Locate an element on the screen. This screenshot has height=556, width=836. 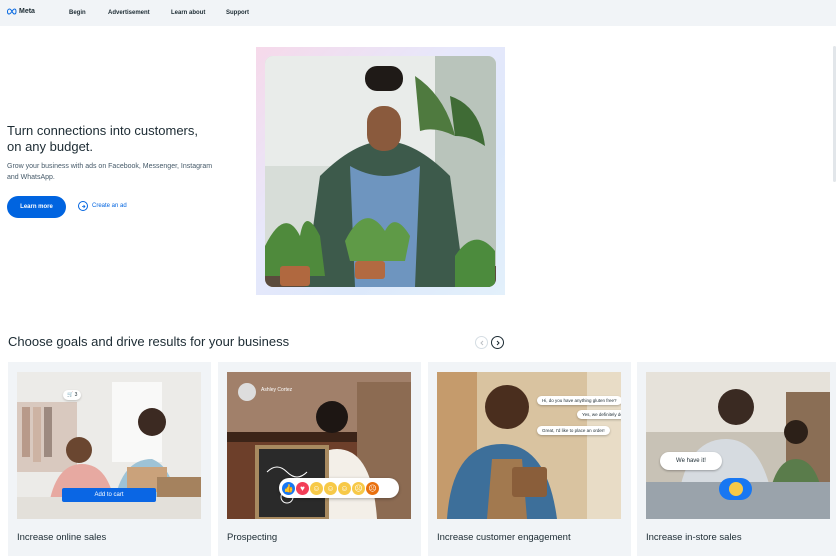
card-photo: Ashley Cortez 👍 ♥ ☺ ☺ ☺ ☹ ☹ is located at coordinates (319, 445).